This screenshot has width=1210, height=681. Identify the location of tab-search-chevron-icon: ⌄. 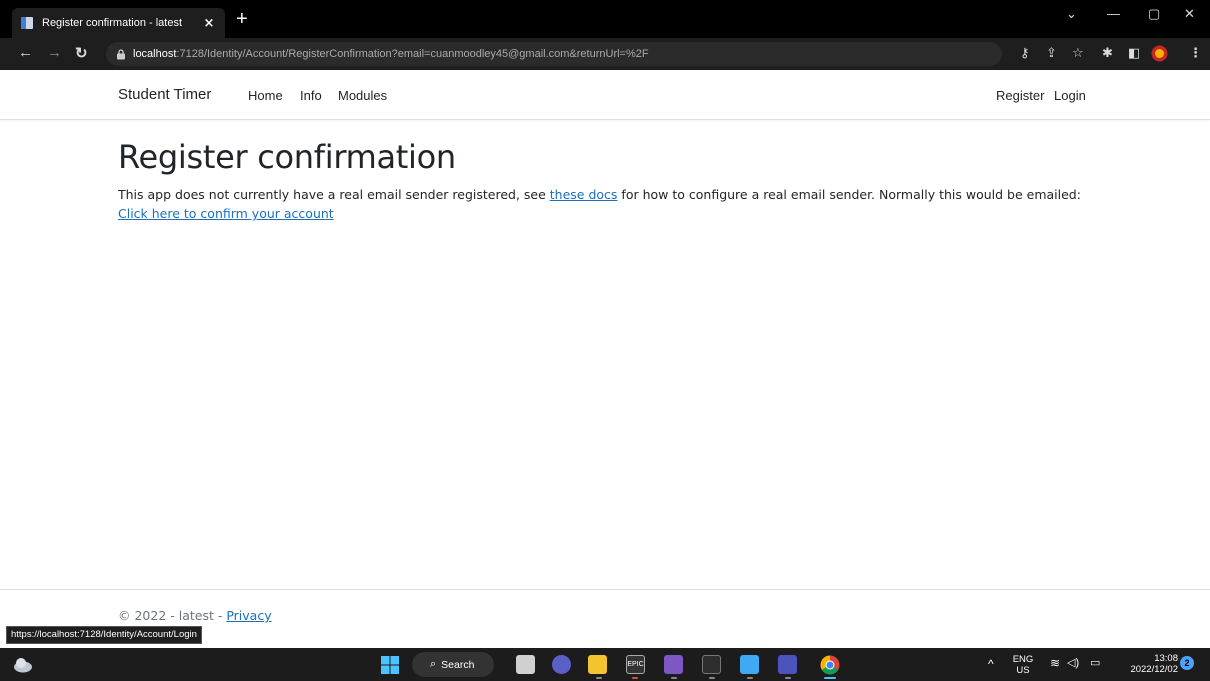
(1071, 14).